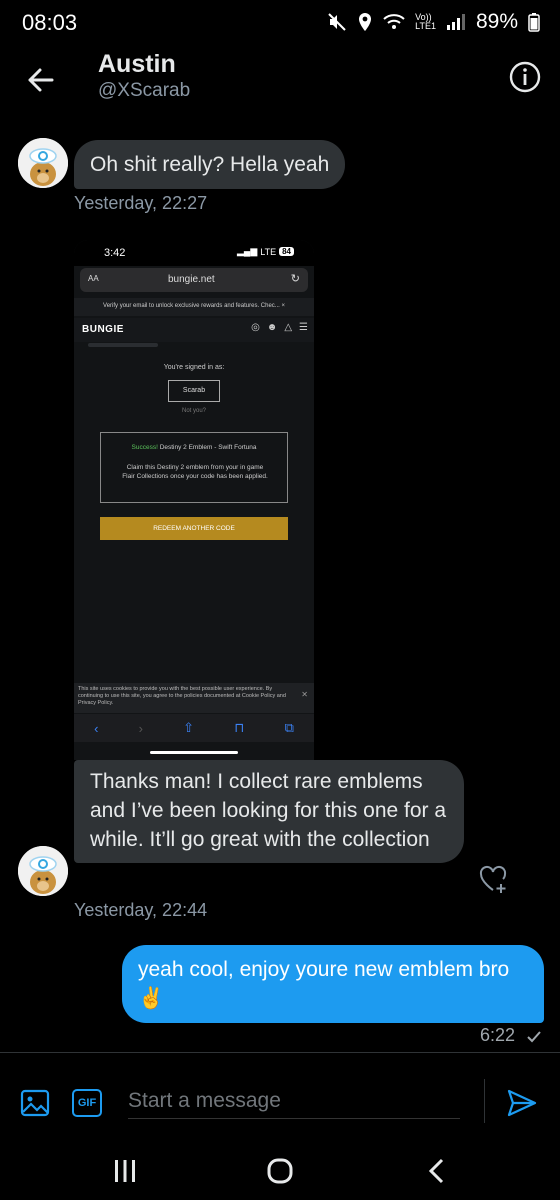 Image resolution: width=560 pixels, height=1200 pixels. Describe the element at coordinates (280, 1171) in the screenshot. I see `home-icon` at that location.